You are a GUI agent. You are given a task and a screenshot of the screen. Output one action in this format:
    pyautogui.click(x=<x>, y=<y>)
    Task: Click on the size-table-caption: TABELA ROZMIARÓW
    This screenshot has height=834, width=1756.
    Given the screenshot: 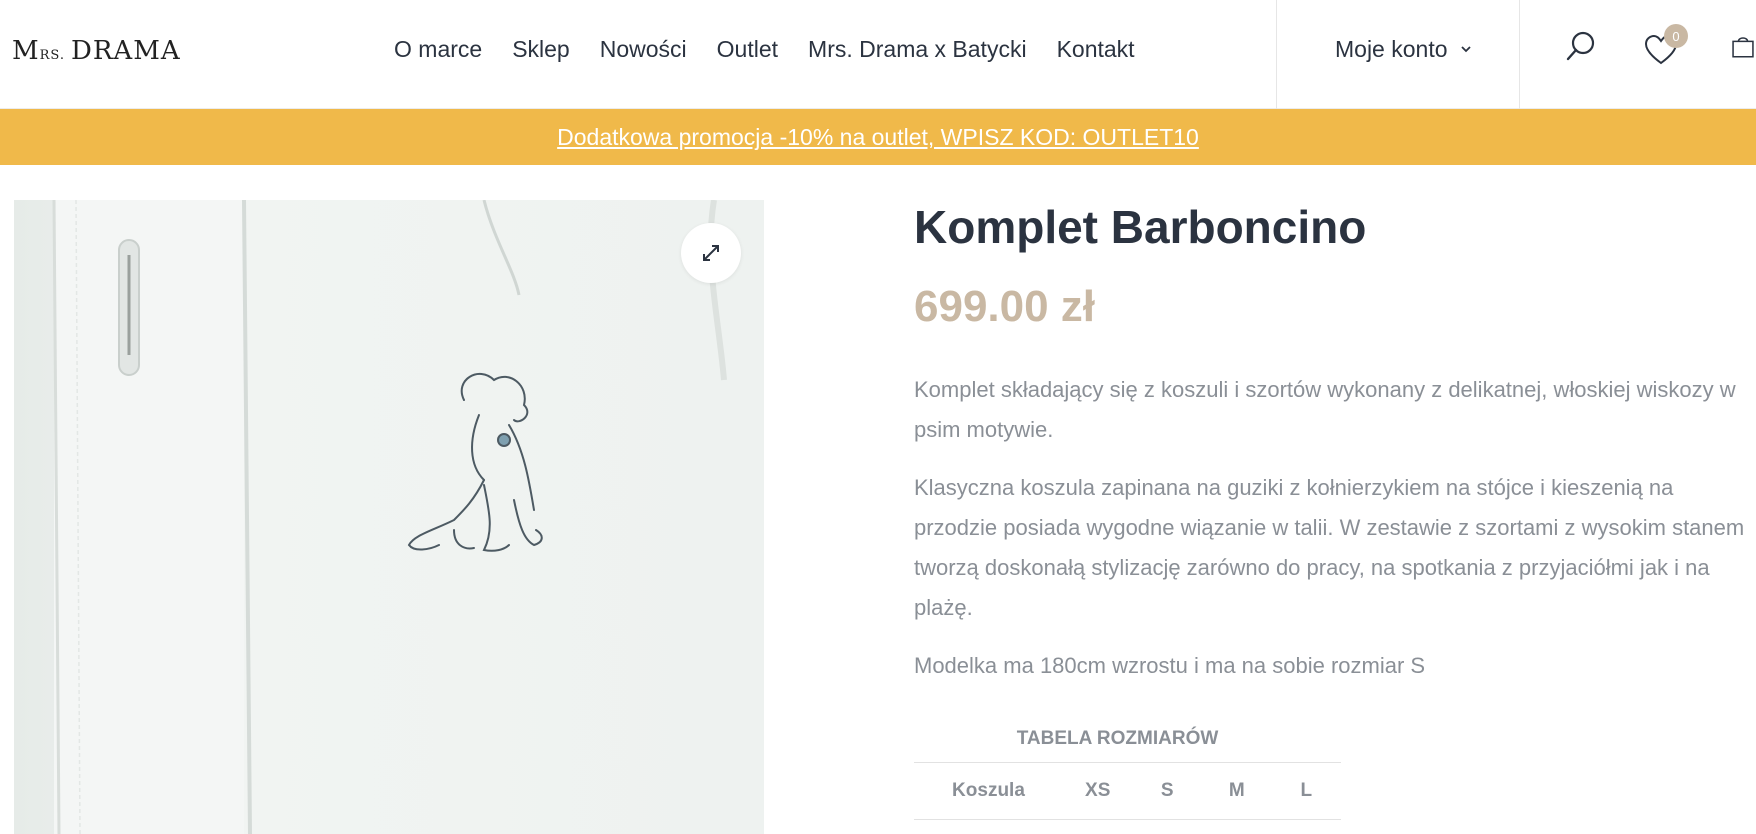 What is the action you would take?
    pyautogui.click(x=1117, y=738)
    